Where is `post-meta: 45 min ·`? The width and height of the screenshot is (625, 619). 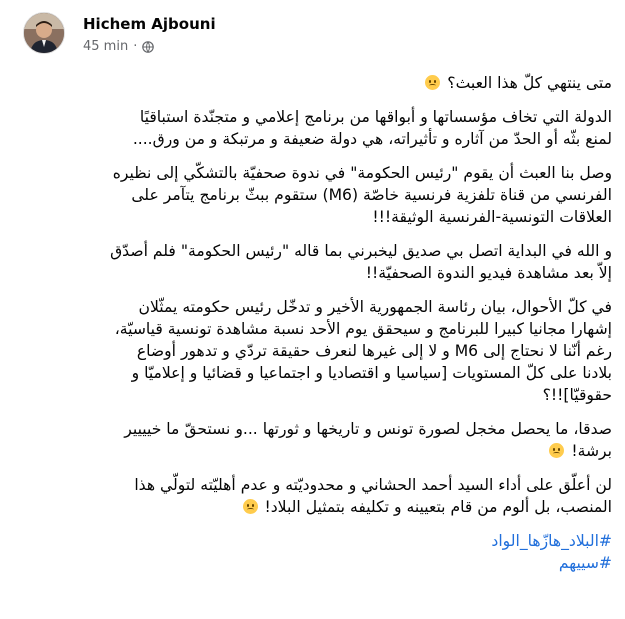 post-meta: 45 min · is located at coordinates (119, 46).